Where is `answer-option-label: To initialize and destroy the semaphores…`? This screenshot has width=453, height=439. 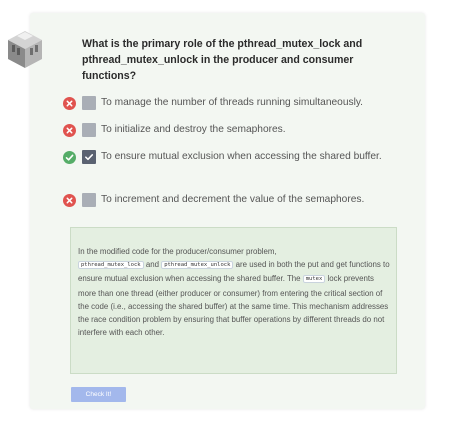
answer-option-label: To initialize and destroy the semaphores… is located at coordinates (193, 129).